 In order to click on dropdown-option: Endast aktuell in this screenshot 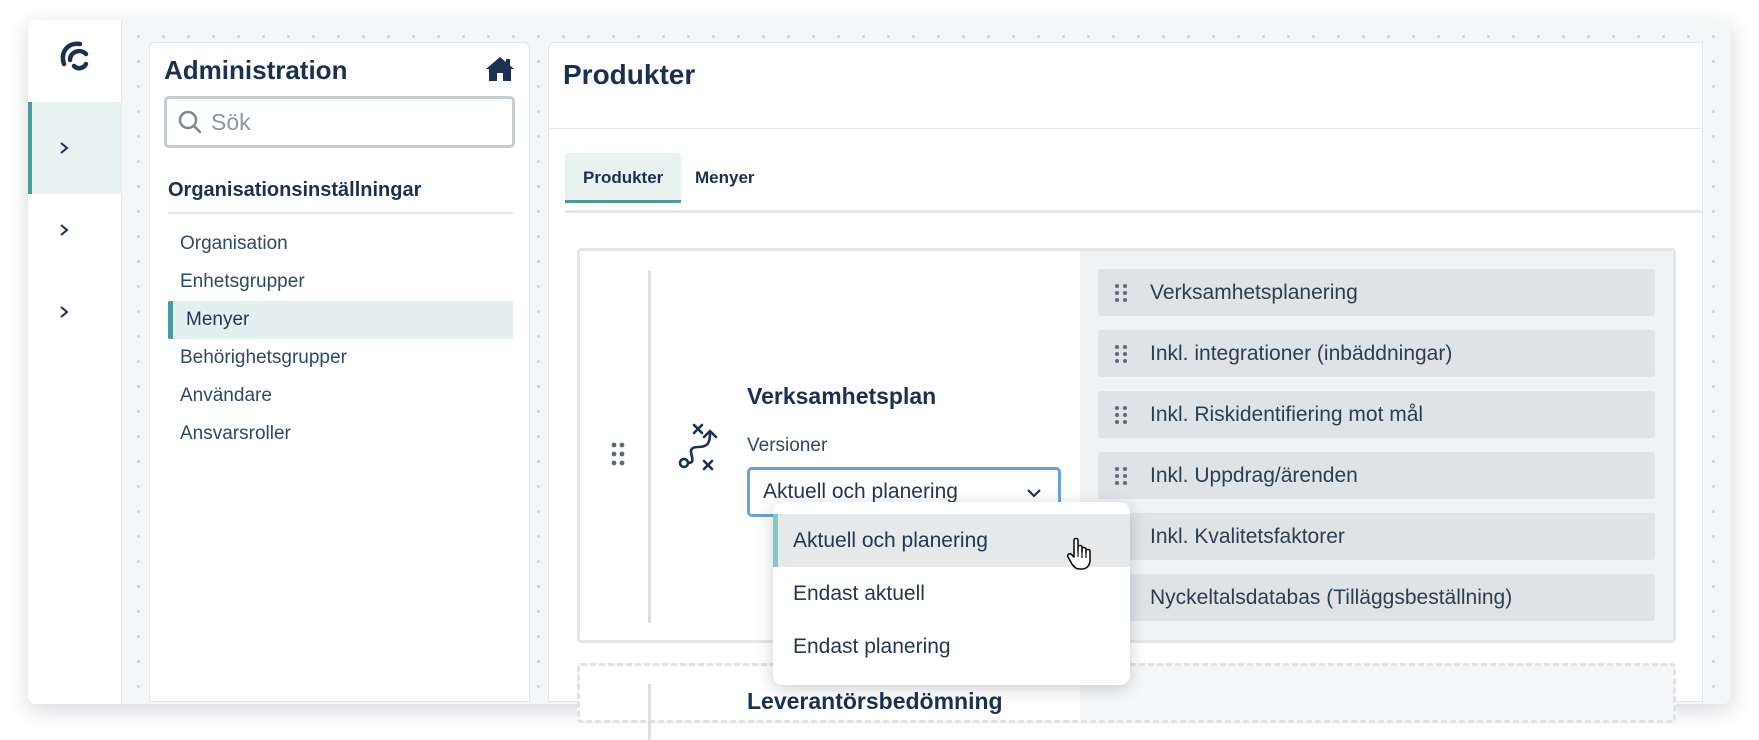, I will do `click(951, 593)`.